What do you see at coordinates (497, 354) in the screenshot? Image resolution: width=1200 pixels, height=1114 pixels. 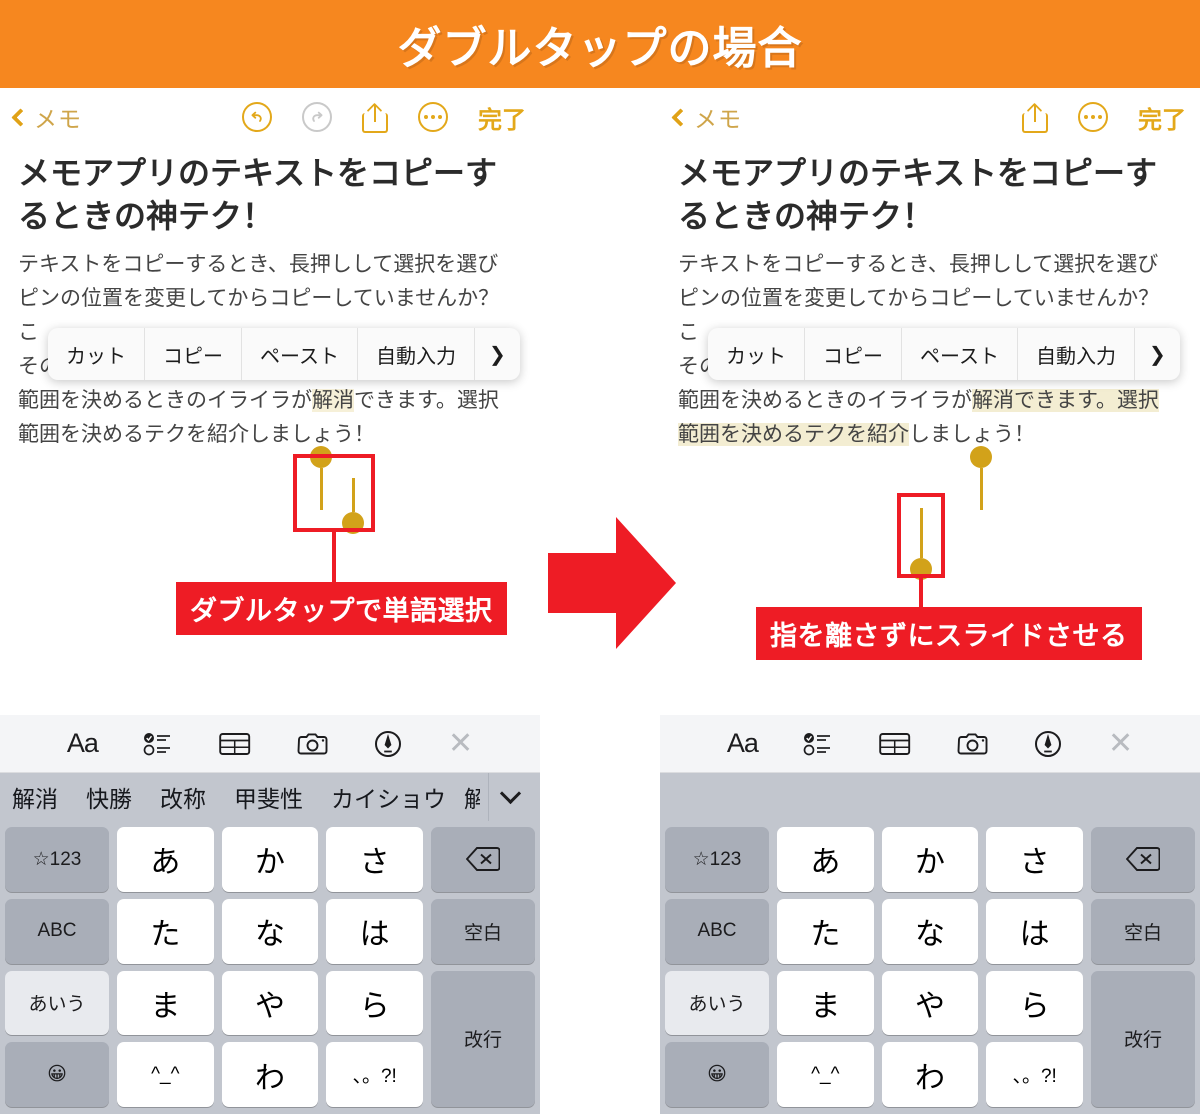 I see `context-menu-more-left: ❯` at bounding box center [497, 354].